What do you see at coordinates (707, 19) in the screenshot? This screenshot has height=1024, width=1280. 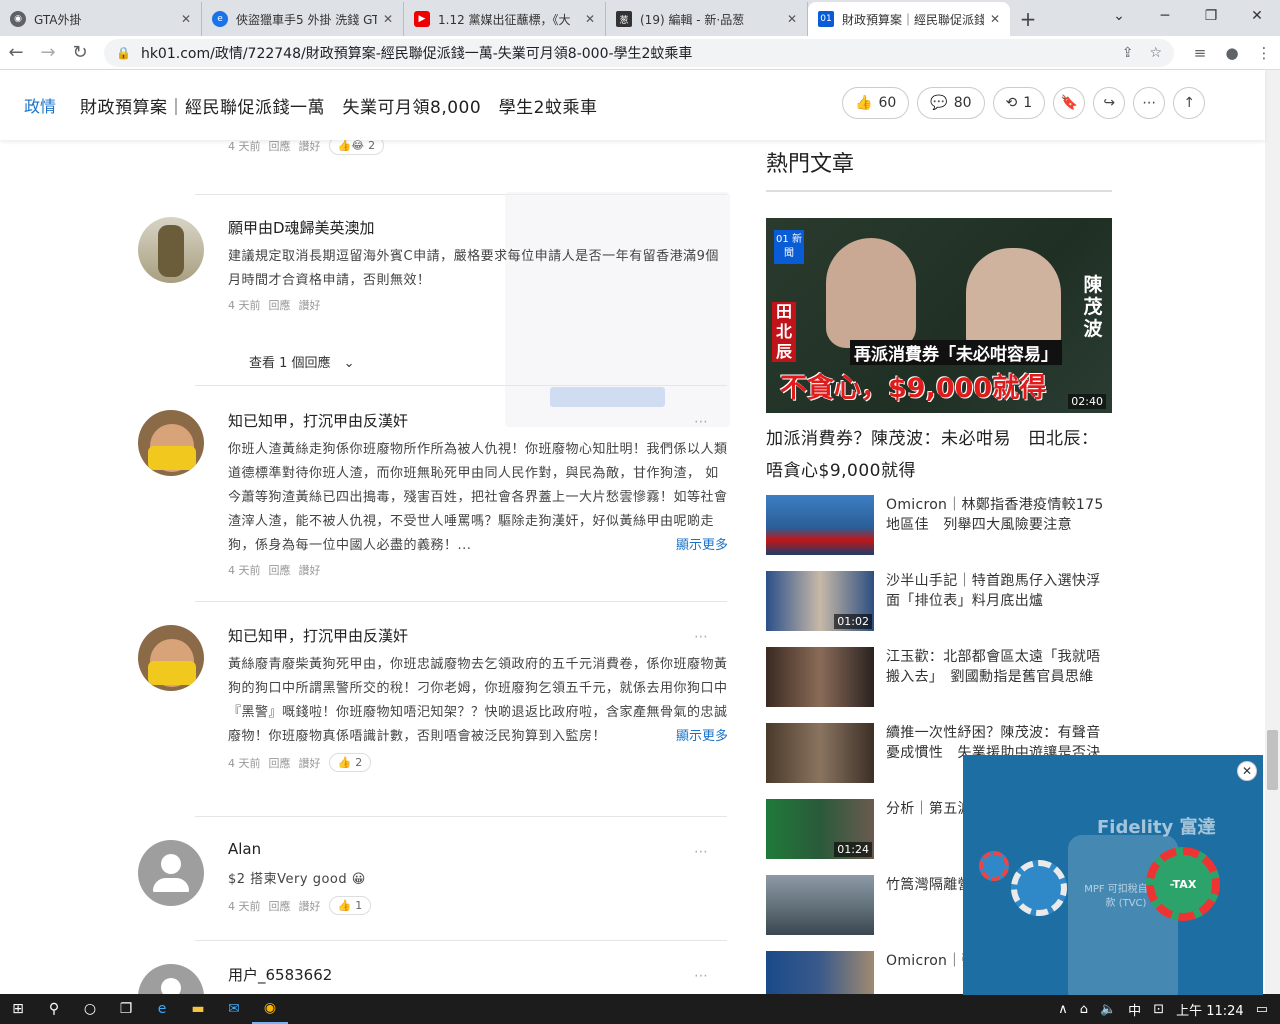 I see `browser-tab: 葱 (19) 編輯 - 新·品葱 ✕` at bounding box center [707, 19].